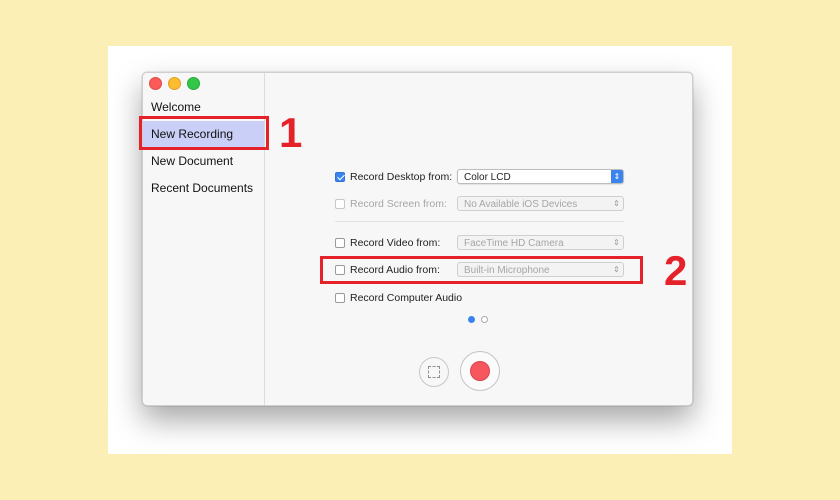  I want to click on record-screen-row: Record Screen from:, so click(391, 204).